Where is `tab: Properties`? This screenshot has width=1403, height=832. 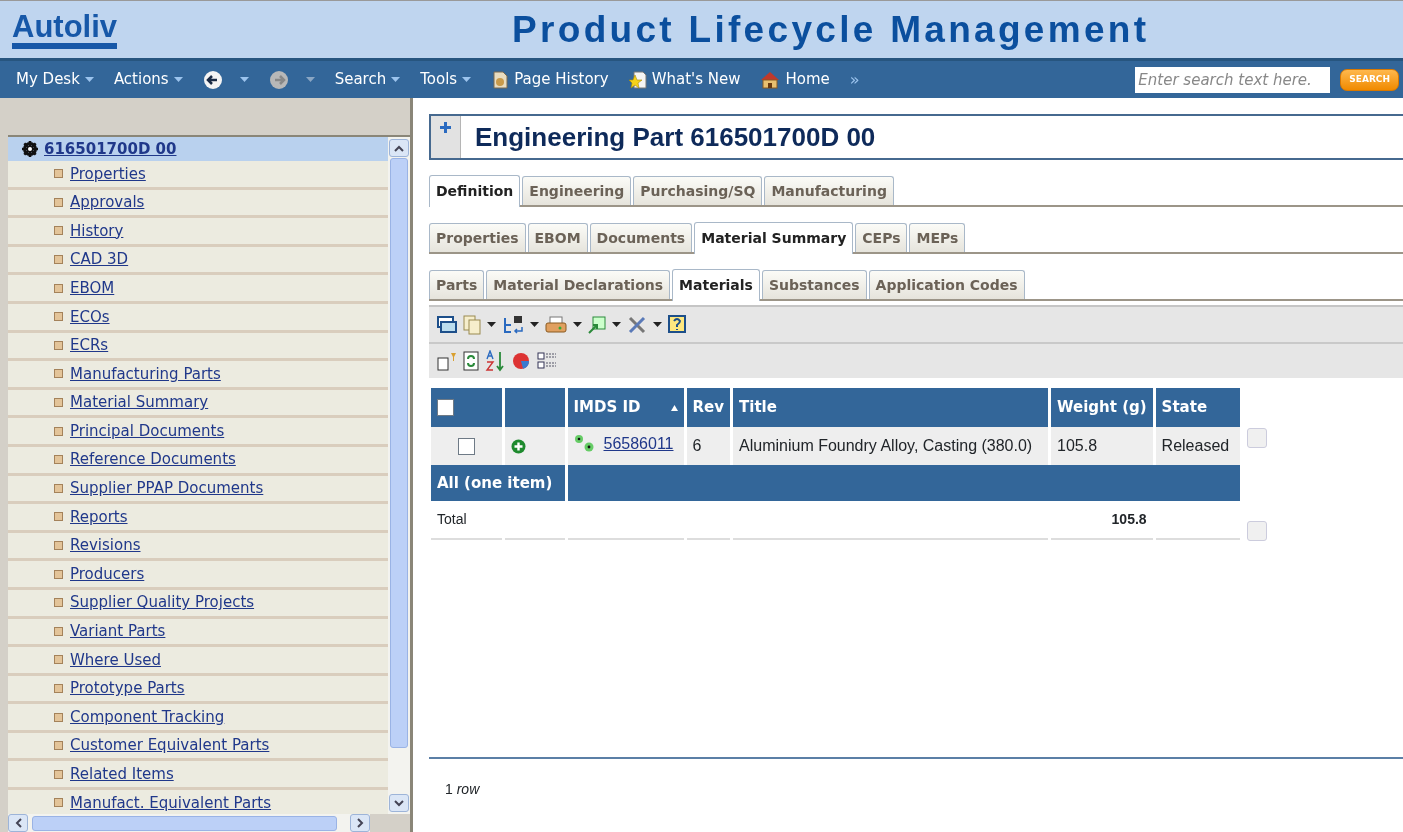
tab: Properties is located at coordinates (477, 237).